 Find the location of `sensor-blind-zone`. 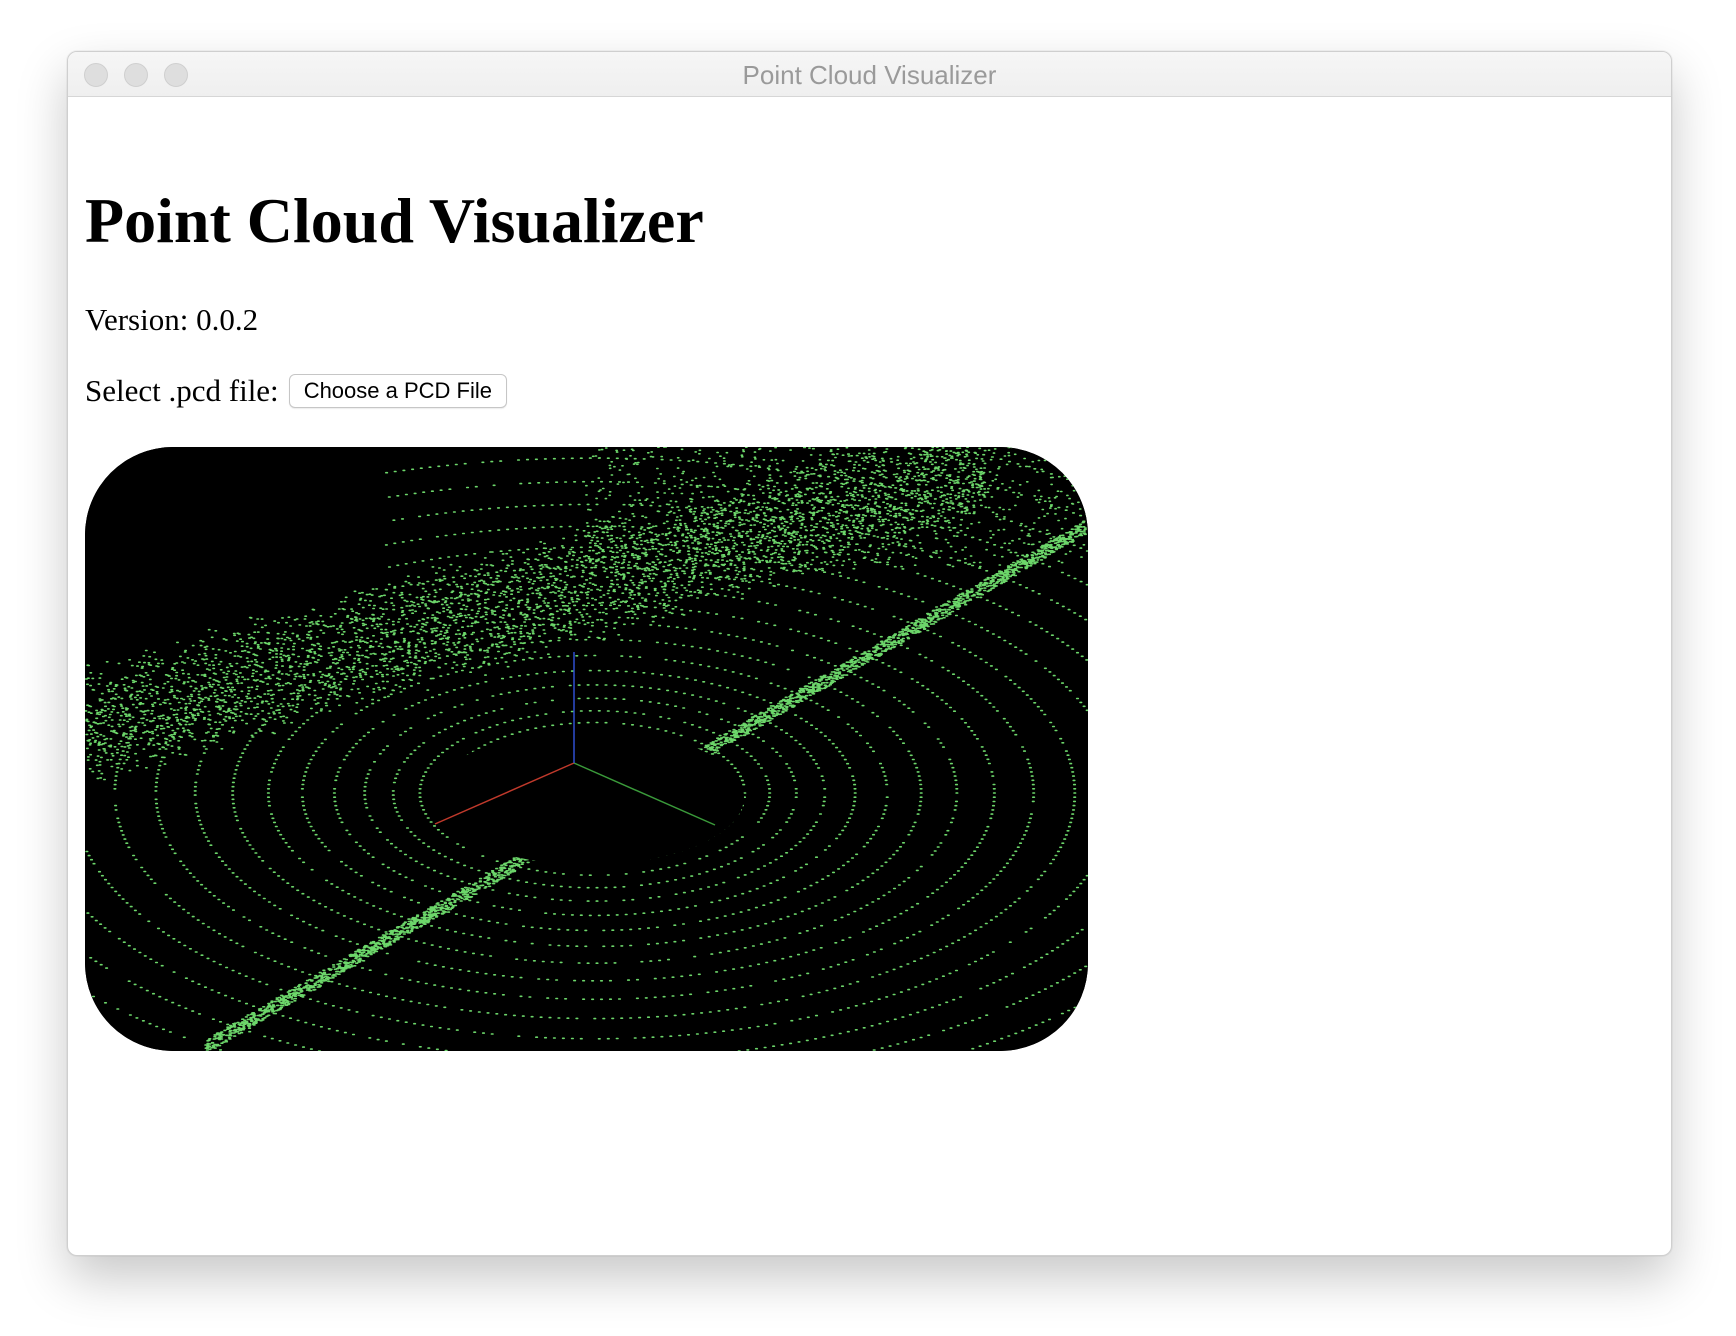

sensor-blind-zone is located at coordinates (589, 797).